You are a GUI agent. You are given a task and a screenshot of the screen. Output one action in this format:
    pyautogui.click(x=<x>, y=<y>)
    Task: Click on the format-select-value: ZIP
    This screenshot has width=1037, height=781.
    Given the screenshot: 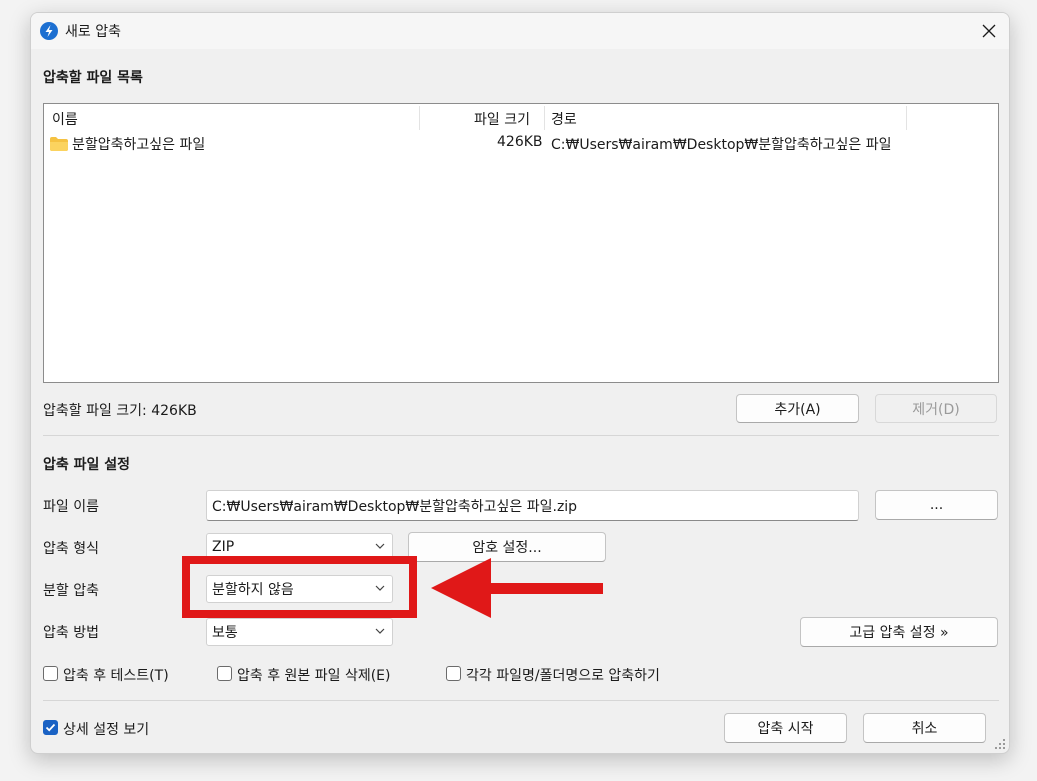 What is the action you would take?
    pyautogui.click(x=223, y=547)
    